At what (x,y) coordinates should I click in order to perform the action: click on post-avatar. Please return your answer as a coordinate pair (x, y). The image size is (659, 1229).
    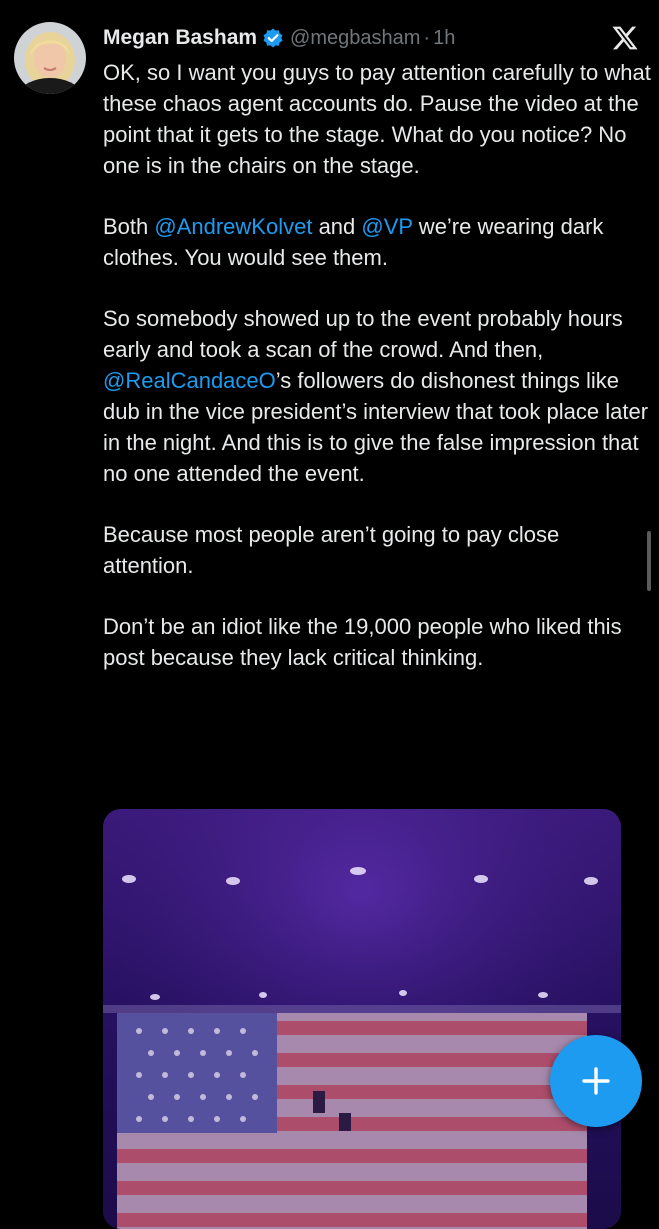
    Looking at the image, I should click on (50, 58).